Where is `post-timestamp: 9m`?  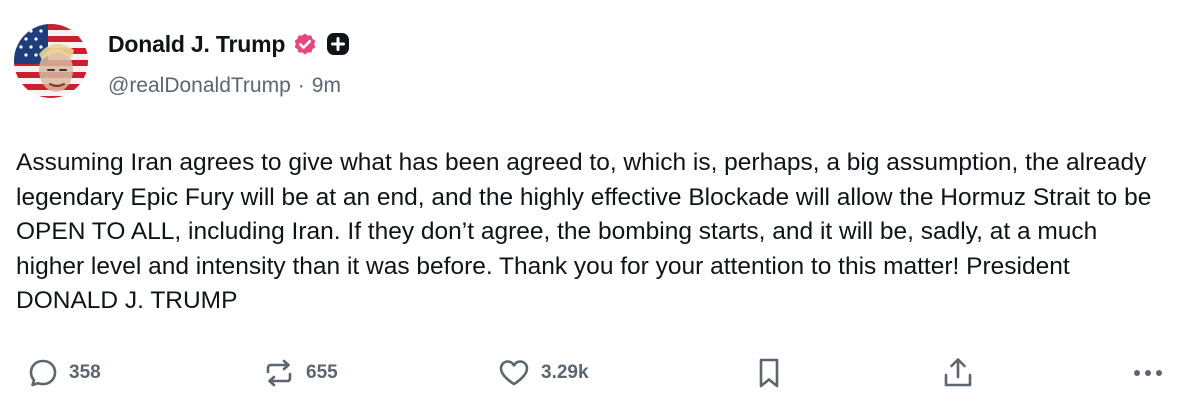 post-timestamp: 9m is located at coordinates (326, 86).